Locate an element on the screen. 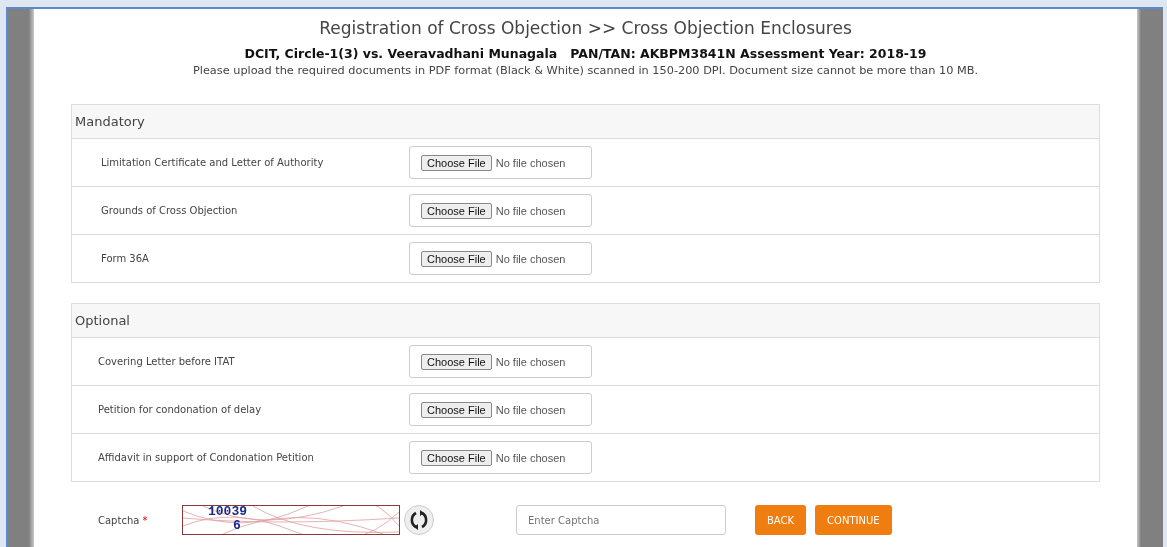  document-label: Petition for condonation of delay is located at coordinates (180, 409).